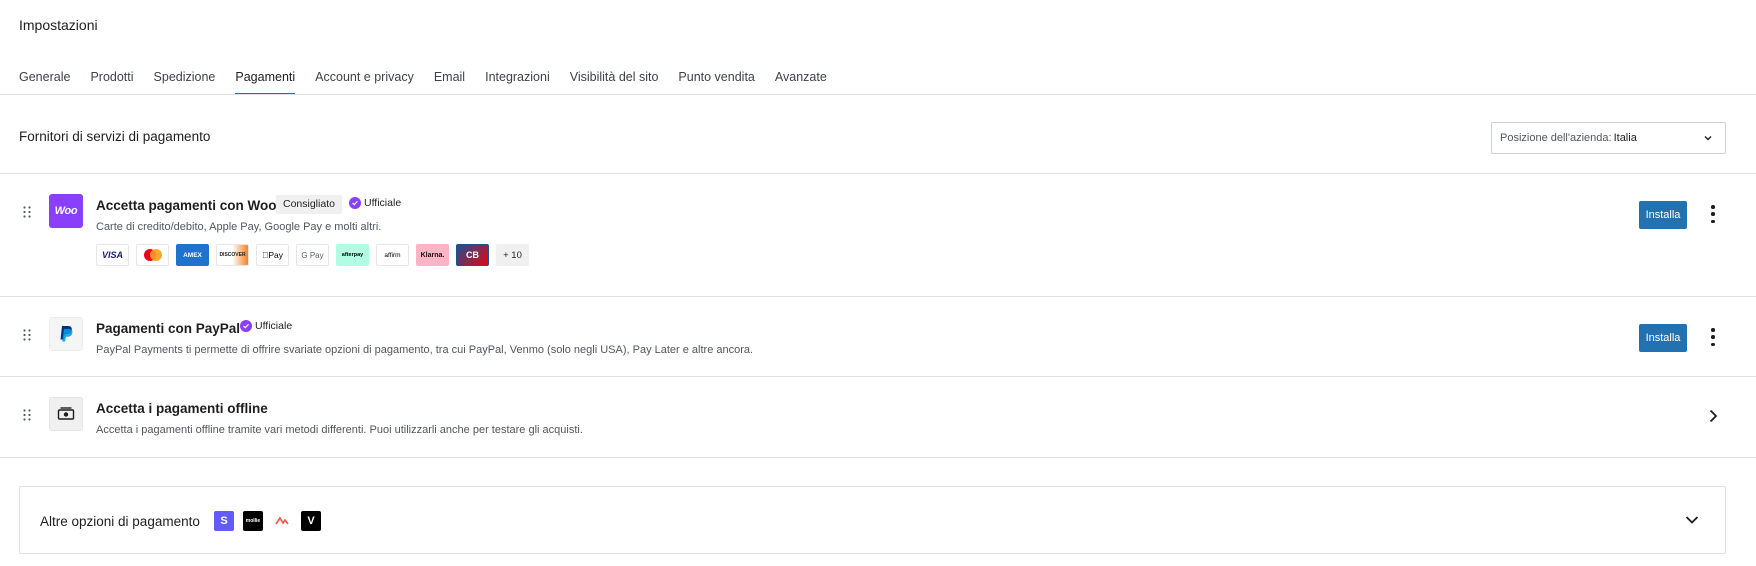  Describe the element at coordinates (392, 255) in the screenshot. I see `affirm-logo: affirm` at that location.